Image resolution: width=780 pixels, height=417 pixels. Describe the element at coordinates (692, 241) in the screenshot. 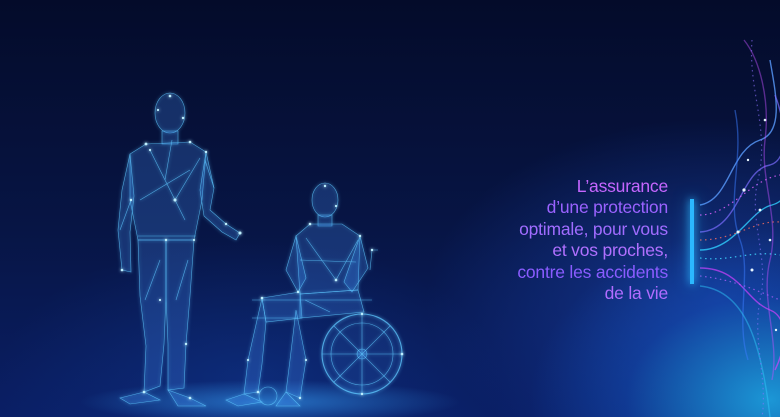

I see `accent-bar` at that location.